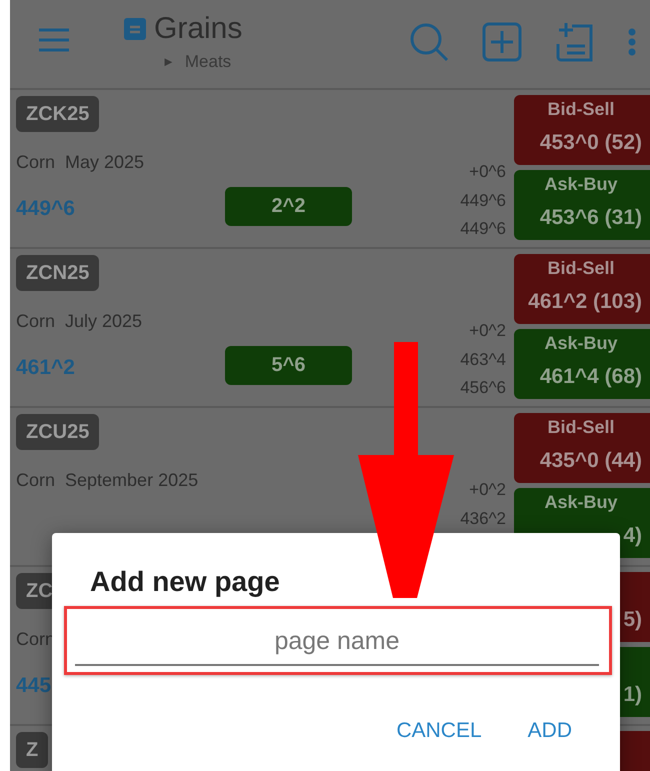  I want to click on dialog-title: Add new page, so click(185, 582).